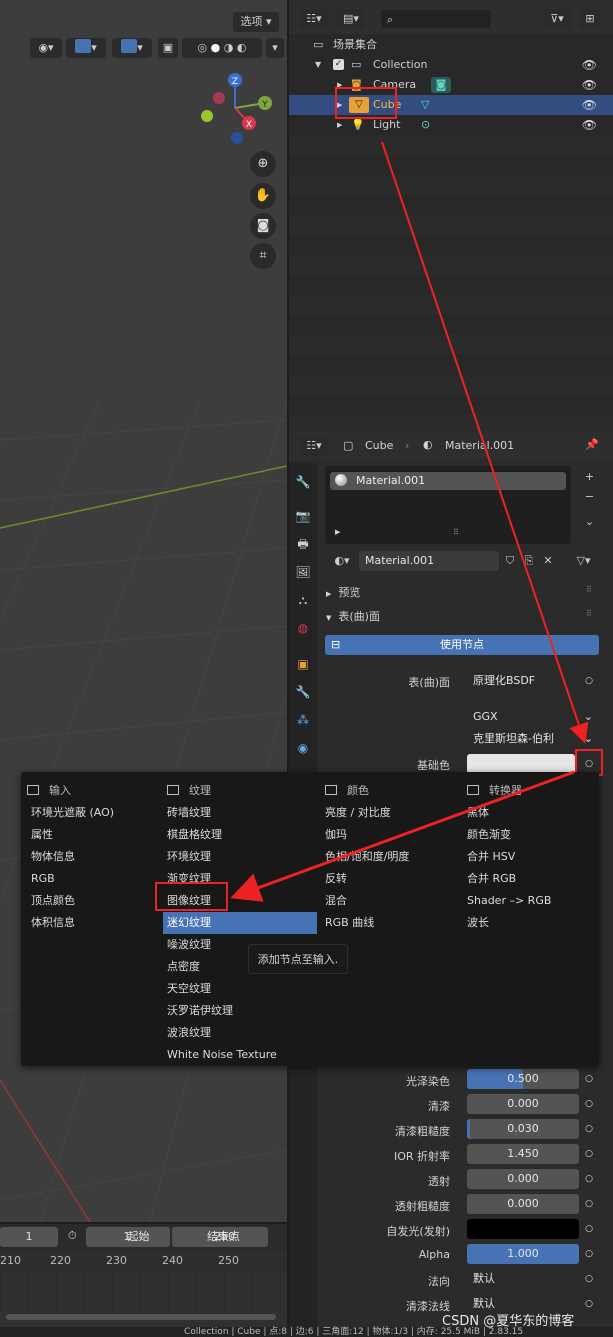 Image resolution: width=613 pixels, height=1337 pixels. Describe the element at coordinates (590, 19) in the screenshot. I see `new-collection-button: ⊞` at that location.